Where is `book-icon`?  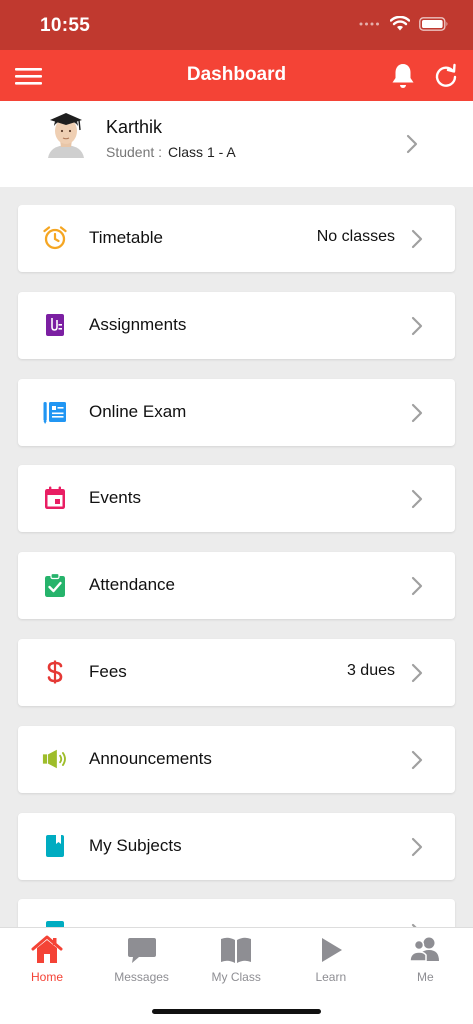 book-icon is located at coordinates (55, 846).